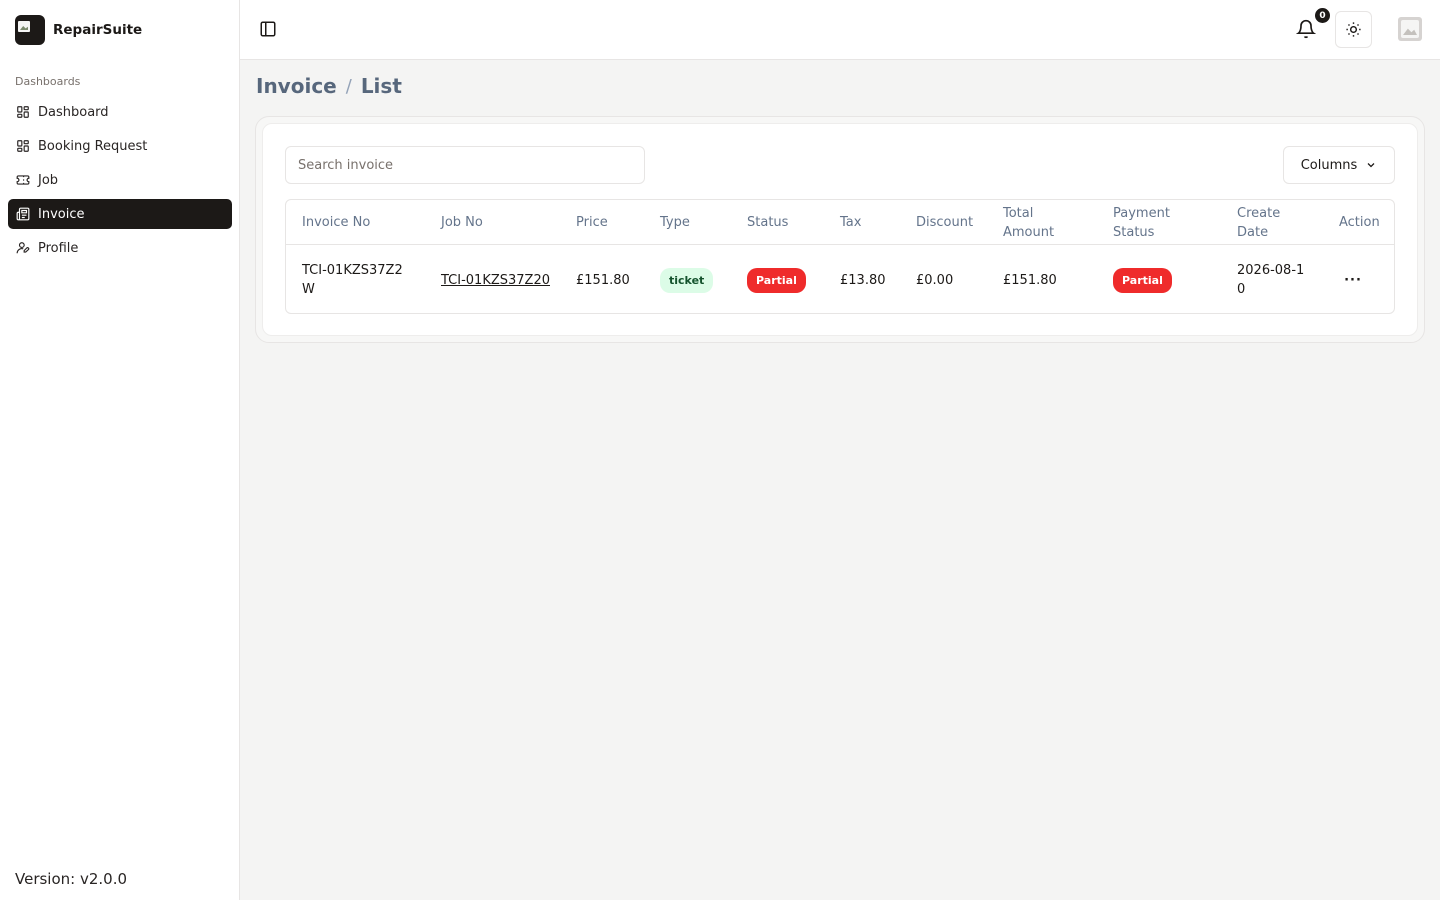 The height and width of the screenshot is (900, 1440). What do you see at coordinates (120, 112) in the screenshot?
I see `sidebar-item-dashboard: Dashboard` at bounding box center [120, 112].